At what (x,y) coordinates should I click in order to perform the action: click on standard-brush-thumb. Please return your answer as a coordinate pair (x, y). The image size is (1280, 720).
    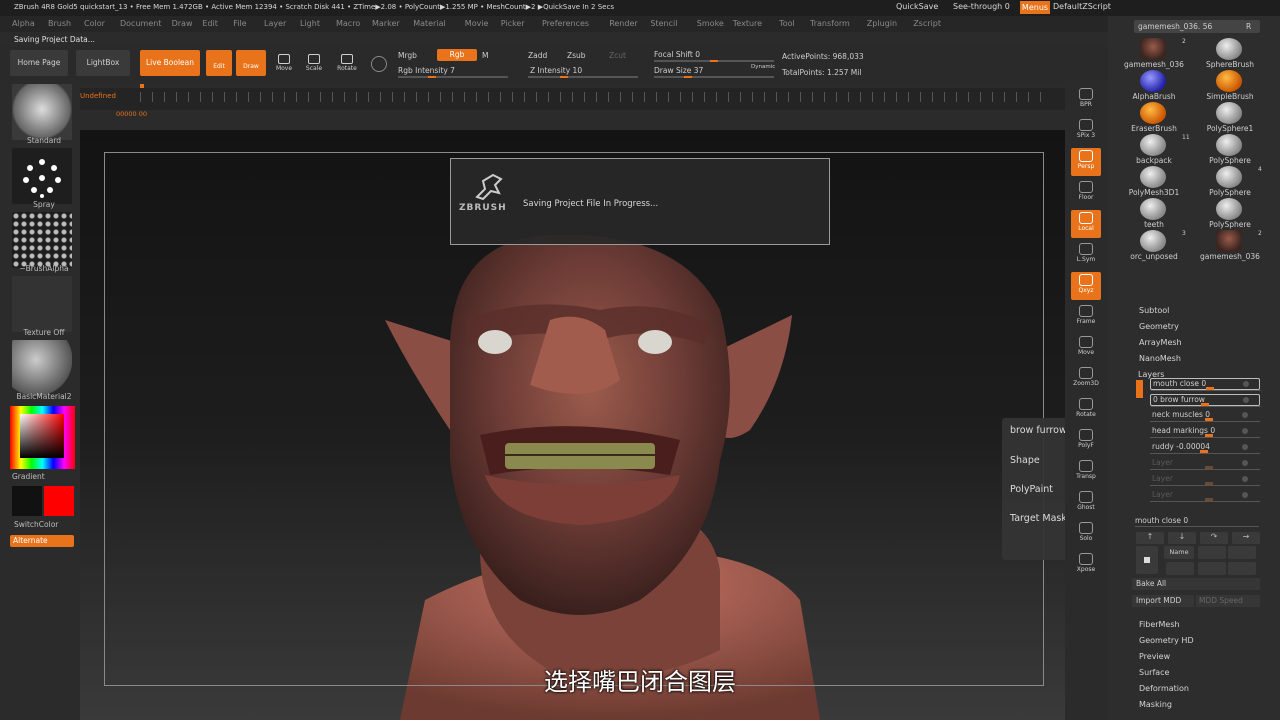
    Looking at the image, I should click on (42, 112).